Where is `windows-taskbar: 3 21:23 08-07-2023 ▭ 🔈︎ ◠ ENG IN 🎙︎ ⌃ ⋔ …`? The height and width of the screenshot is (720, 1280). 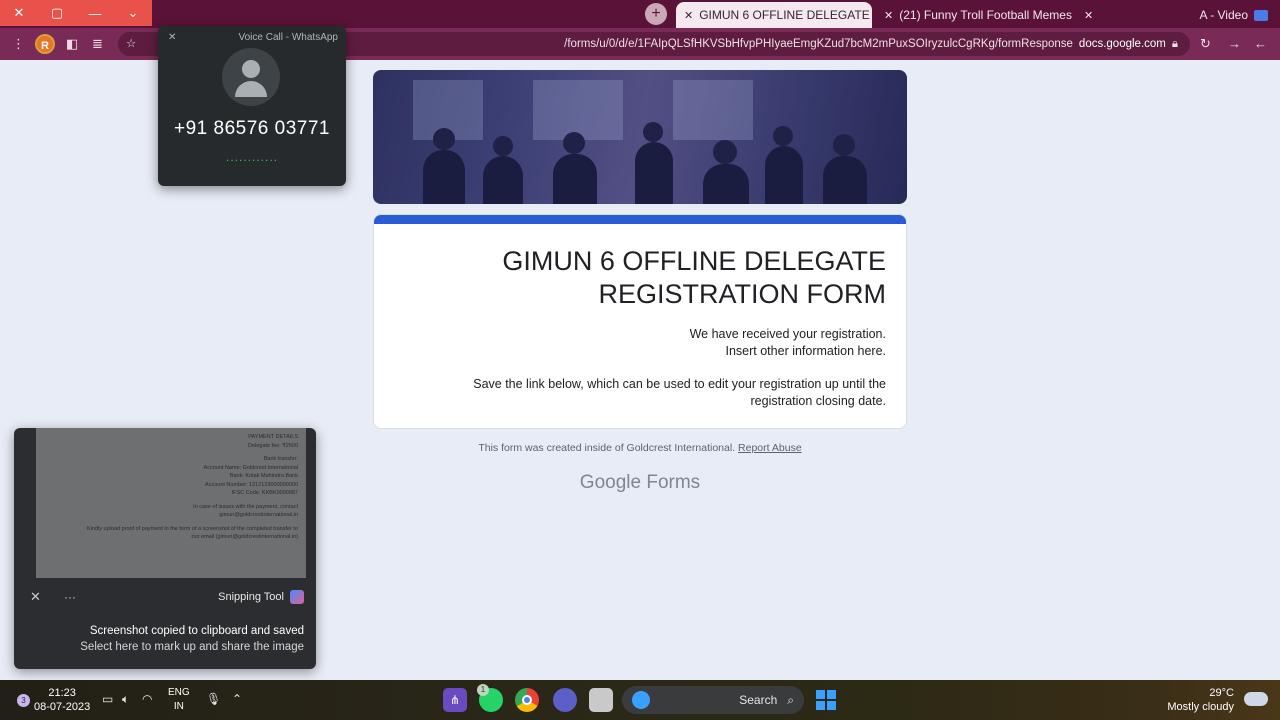 windows-taskbar: 3 21:23 08-07-2023 ▭ 🔈︎ ◠ ENG IN 🎙︎ ⌃ ⋔ … is located at coordinates (640, 700).